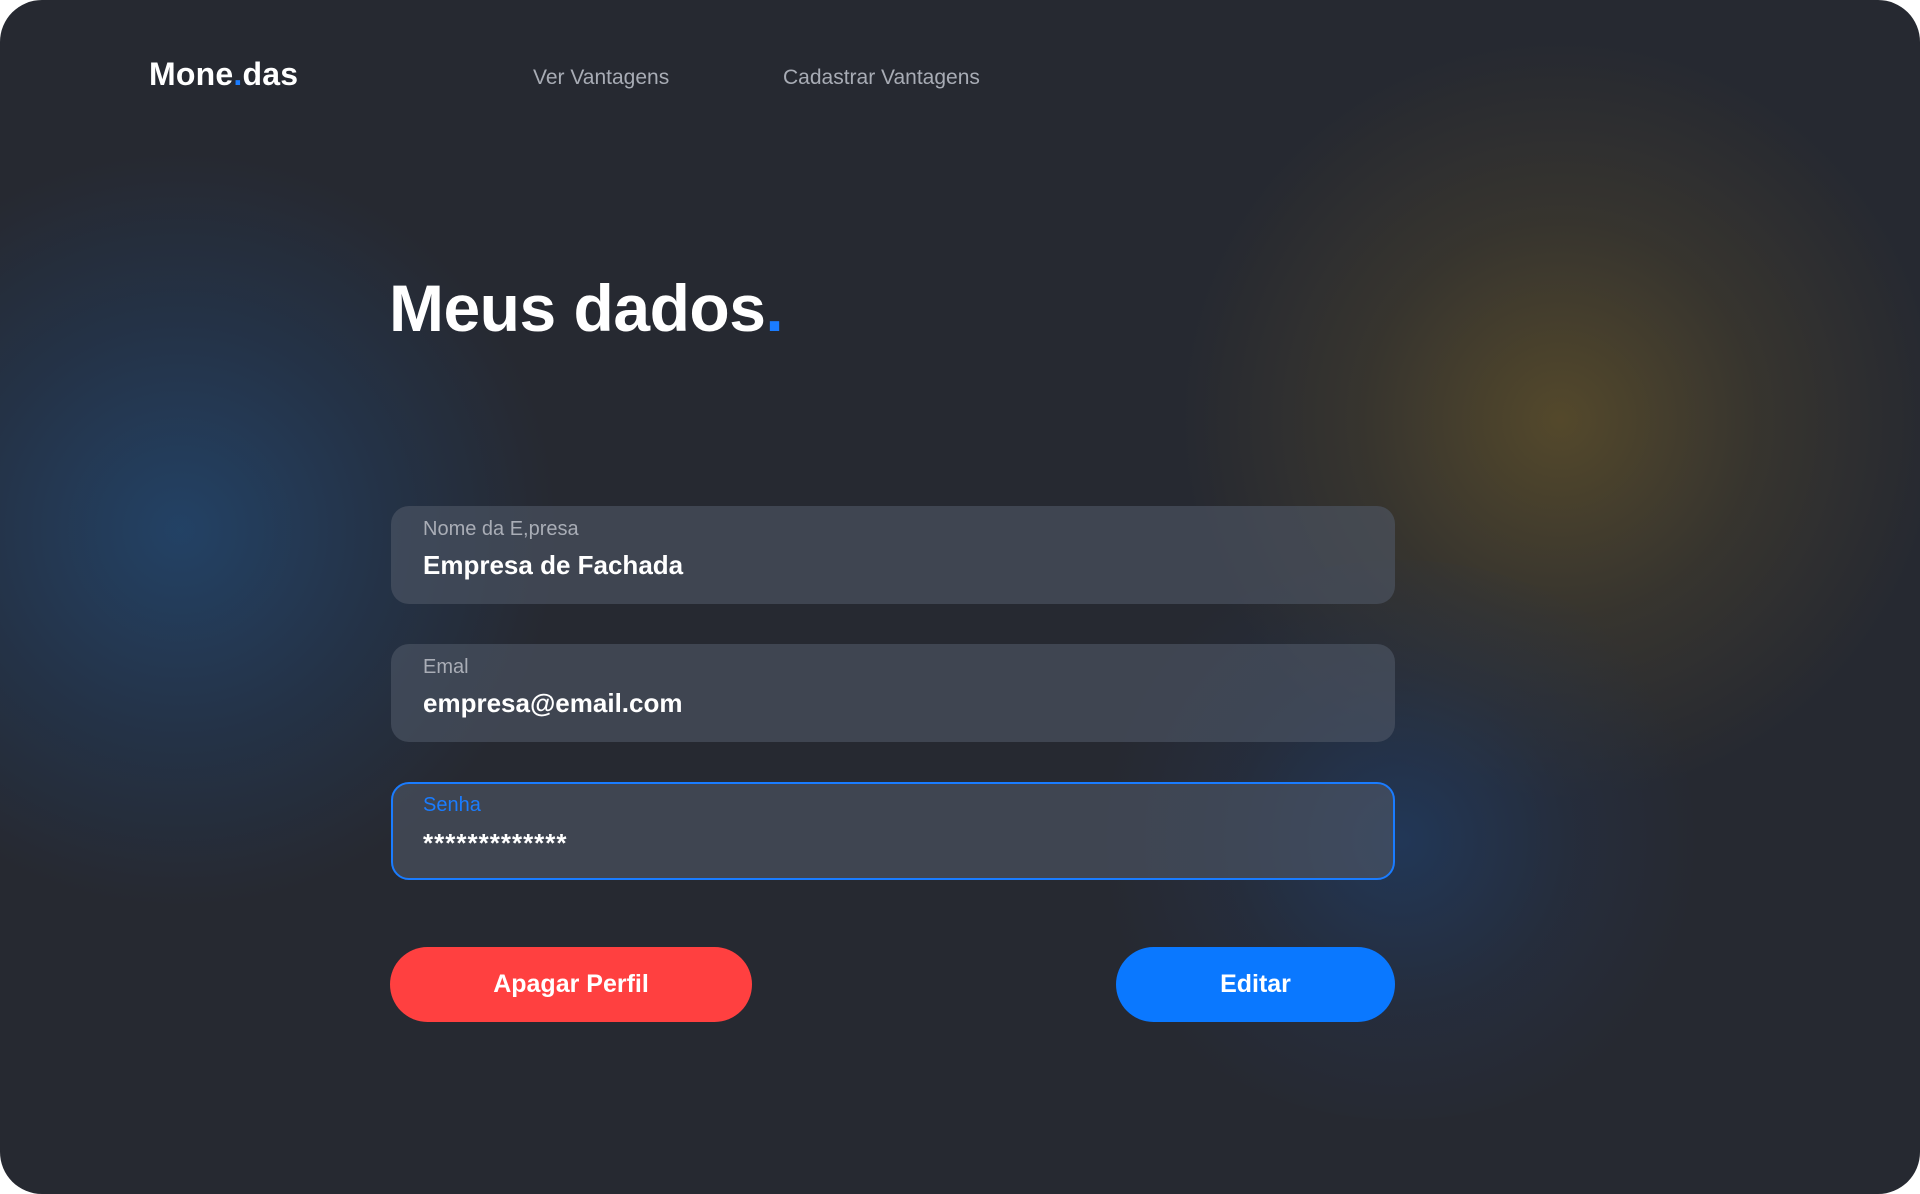 The height and width of the screenshot is (1194, 1920). I want to click on edit-button: Editar, so click(1255, 984).